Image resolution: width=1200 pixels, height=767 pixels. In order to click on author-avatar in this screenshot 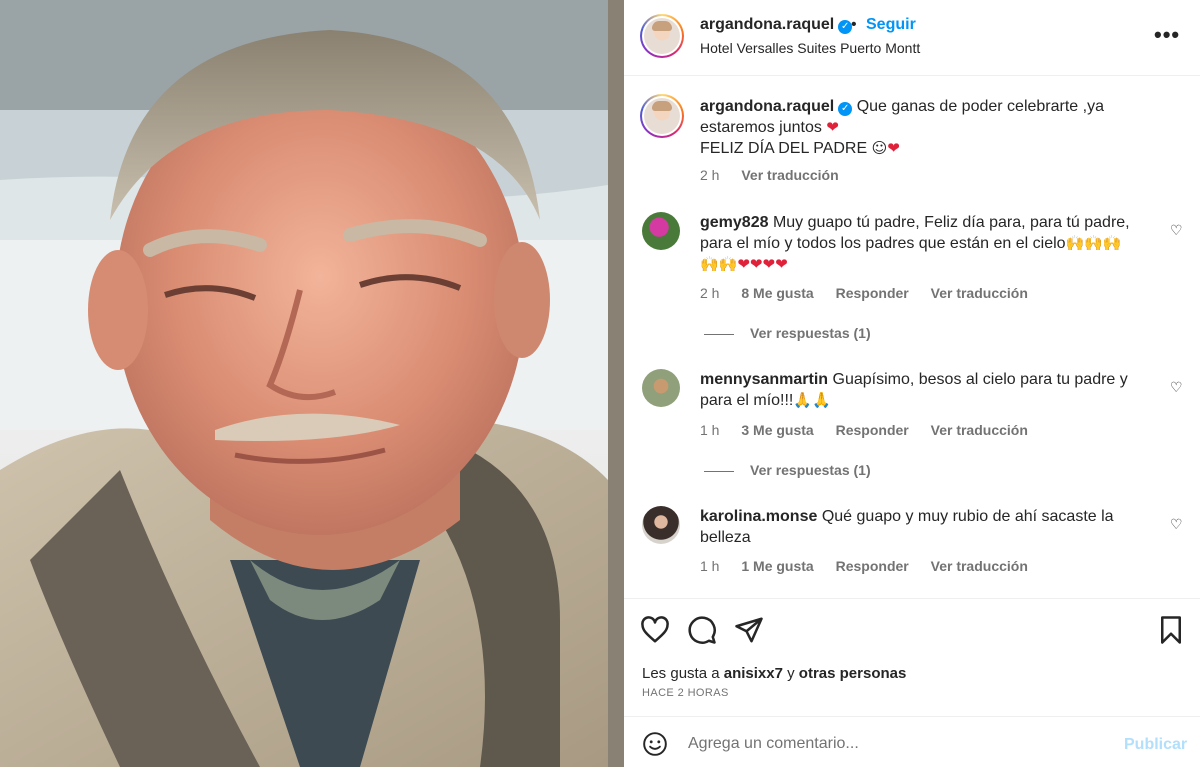, I will do `click(662, 36)`.